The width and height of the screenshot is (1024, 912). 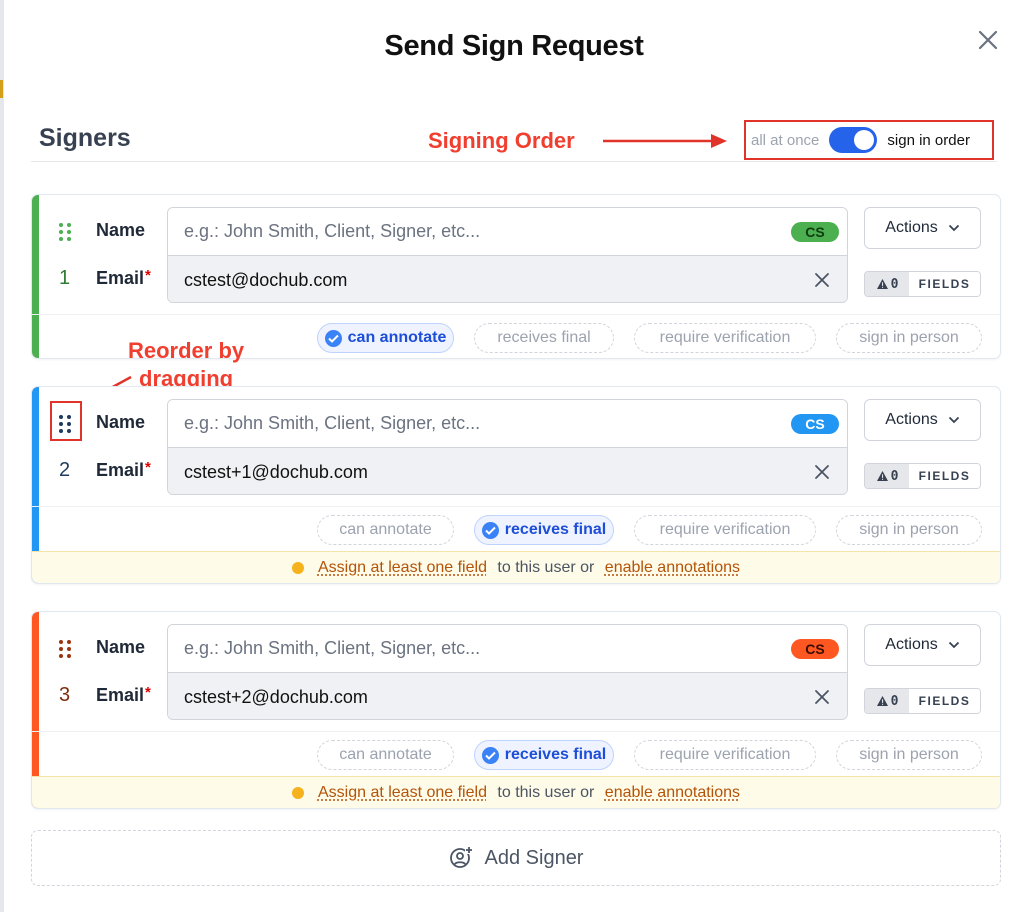 I want to click on signer-number: 3, so click(x=65, y=695).